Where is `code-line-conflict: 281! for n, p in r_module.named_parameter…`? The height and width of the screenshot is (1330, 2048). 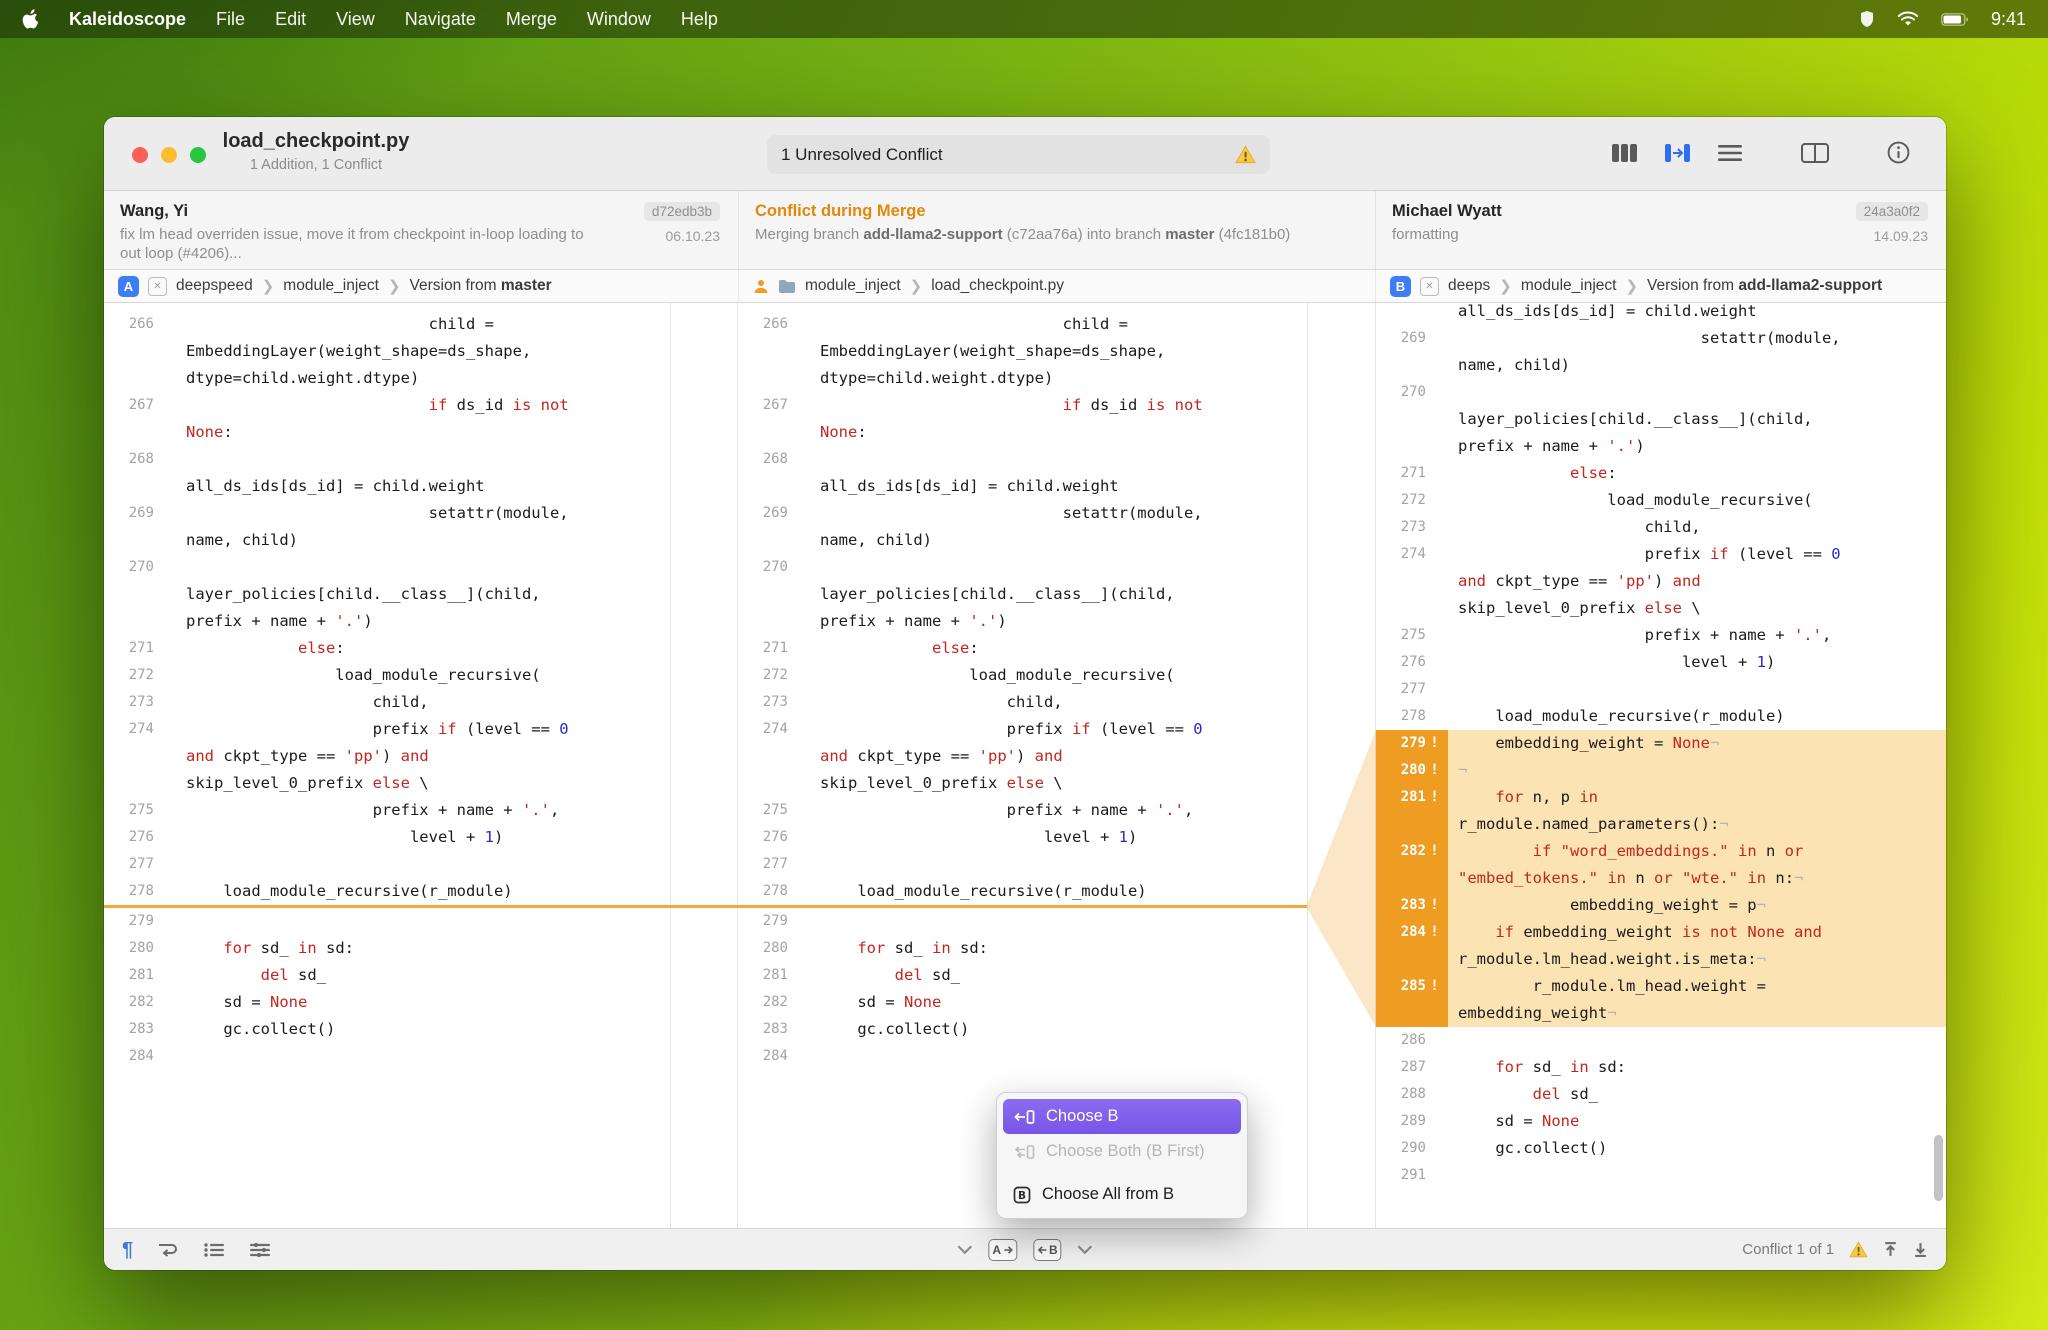
code-line-conflict: 281! for n, p in r_module.named_parameter… is located at coordinates (1661, 811).